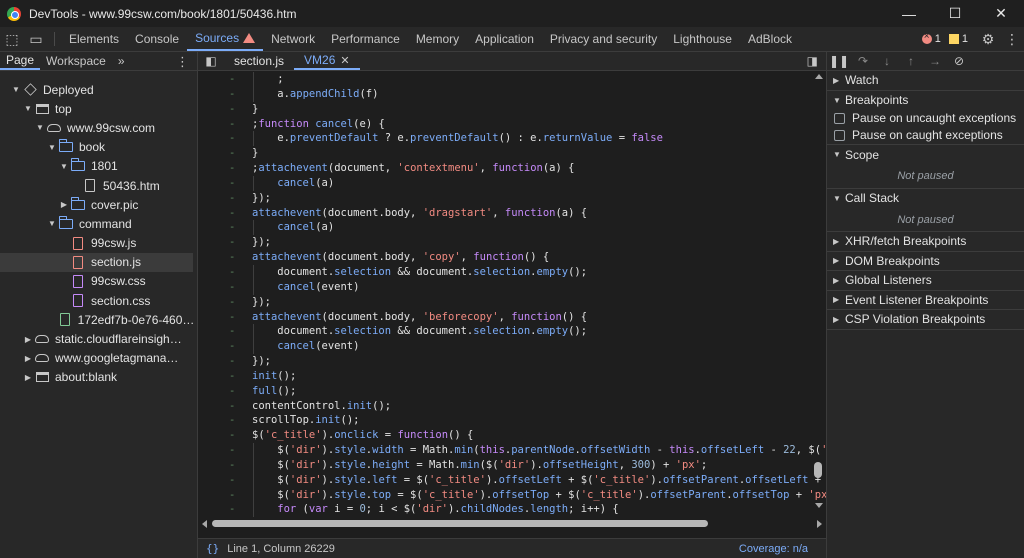 The height and width of the screenshot is (558, 1024). Describe the element at coordinates (955, 13) in the screenshot. I see `maximize-button: ☐` at that location.